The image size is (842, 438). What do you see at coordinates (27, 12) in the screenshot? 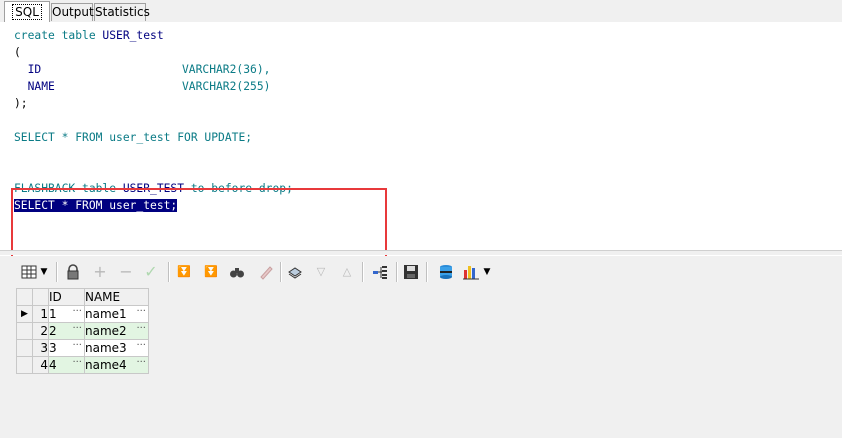
I see `tab-sql: SQL` at bounding box center [27, 12].